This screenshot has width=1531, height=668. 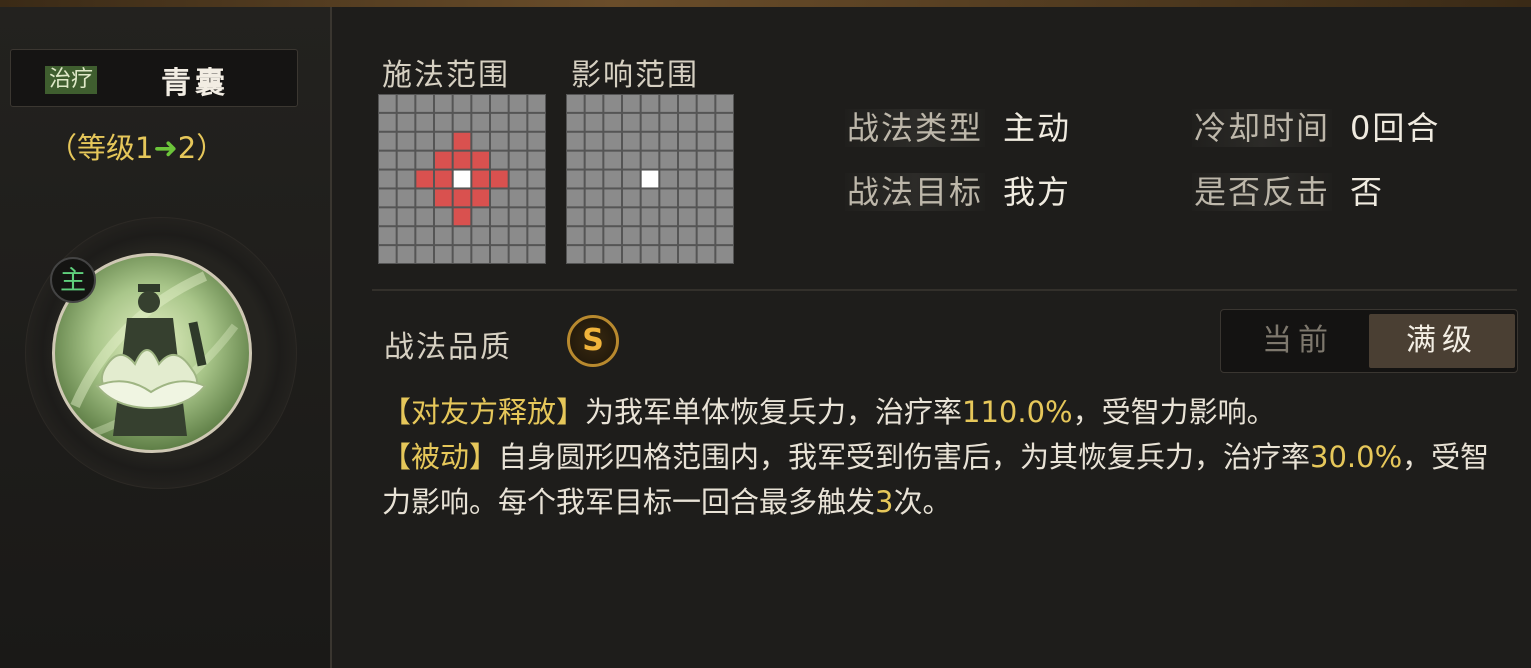 What do you see at coordinates (144, 148) in the screenshot?
I see `level-from: 1` at bounding box center [144, 148].